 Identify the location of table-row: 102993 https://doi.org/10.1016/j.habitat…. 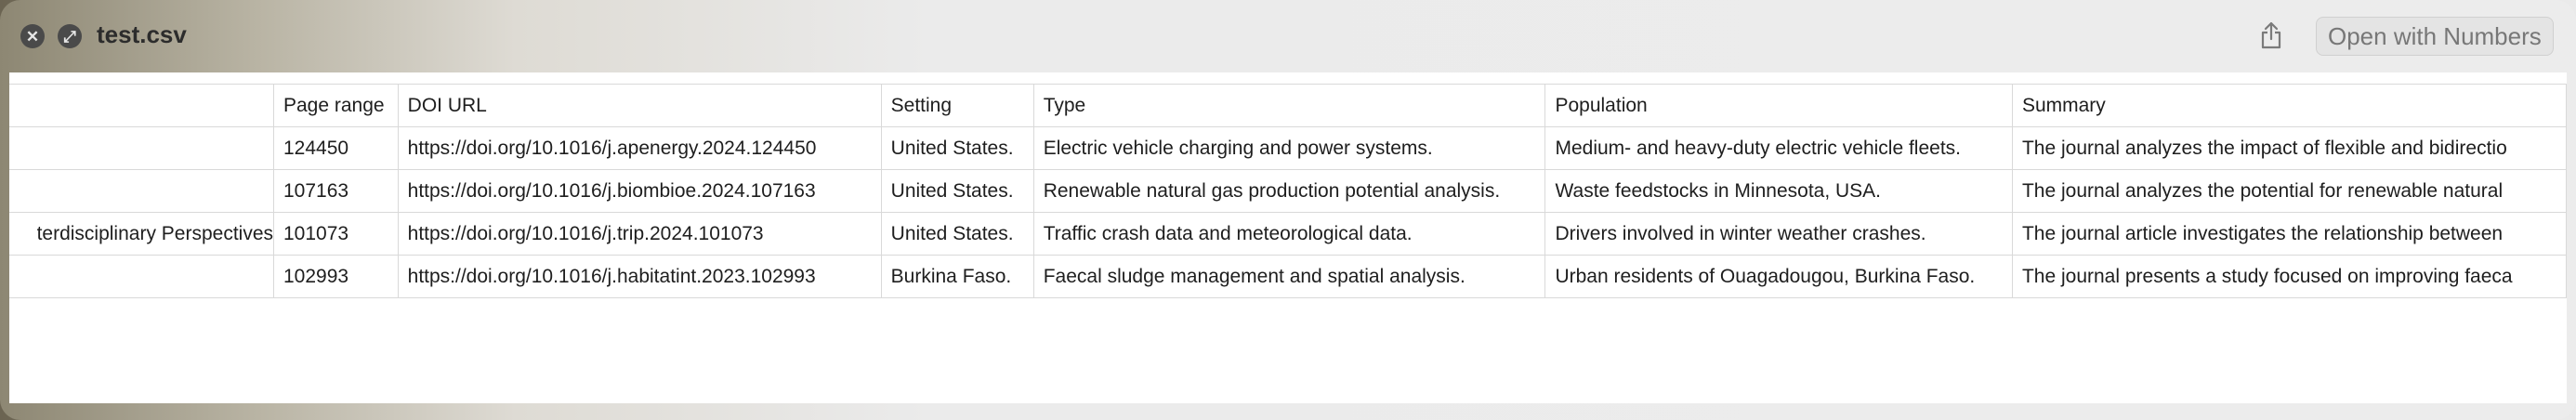
(1288, 276).